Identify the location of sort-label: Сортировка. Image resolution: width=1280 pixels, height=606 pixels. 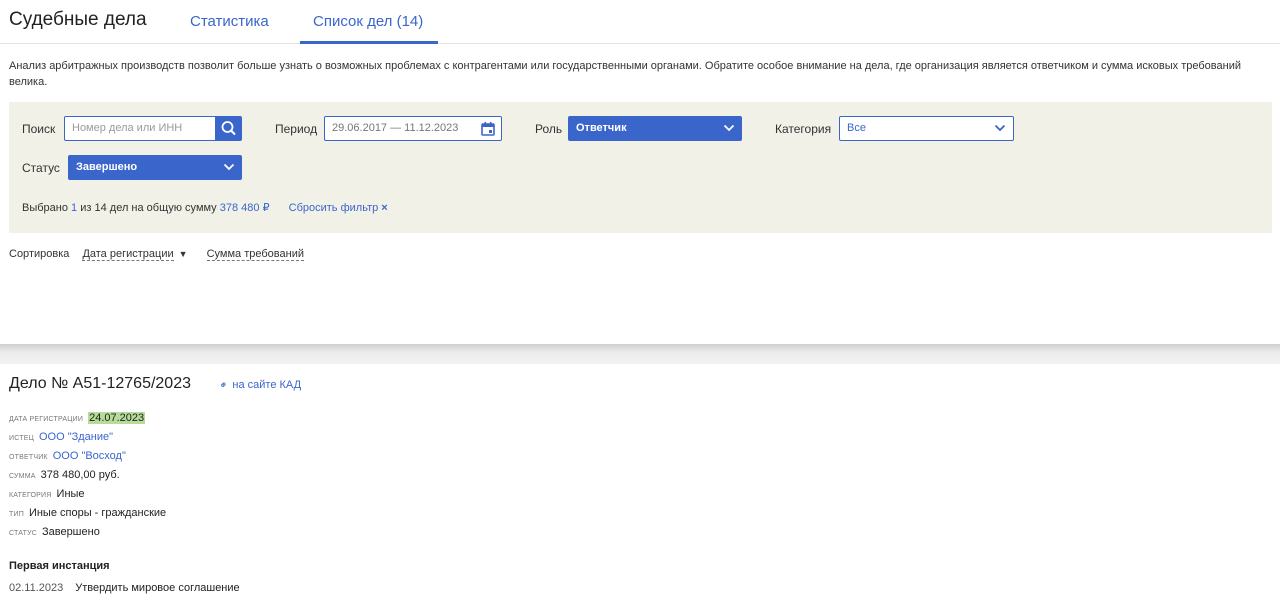
(39, 254).